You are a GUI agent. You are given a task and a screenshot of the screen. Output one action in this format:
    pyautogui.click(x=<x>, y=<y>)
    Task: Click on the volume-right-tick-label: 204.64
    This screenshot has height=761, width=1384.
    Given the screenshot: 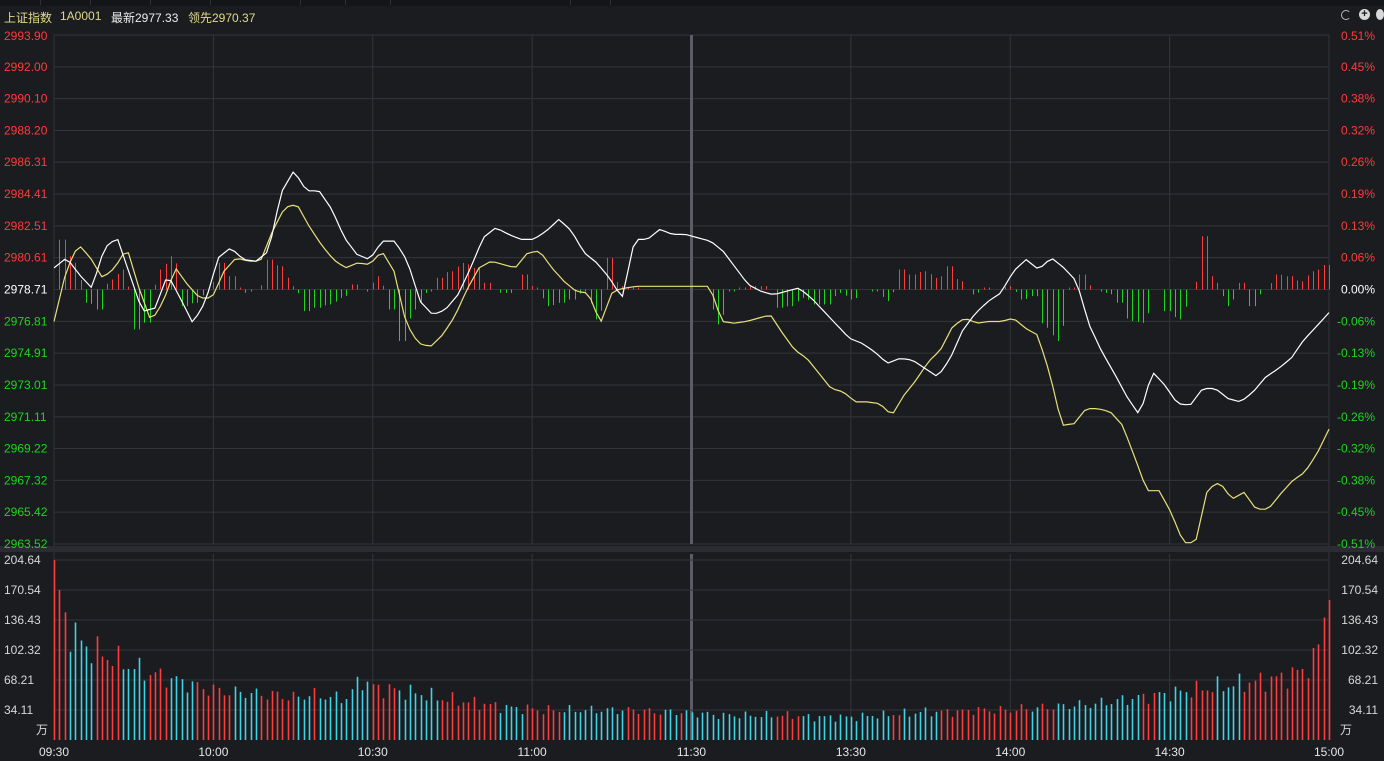 What is the action you would take?
    pyautogui.click(x=1359, y=560)
    